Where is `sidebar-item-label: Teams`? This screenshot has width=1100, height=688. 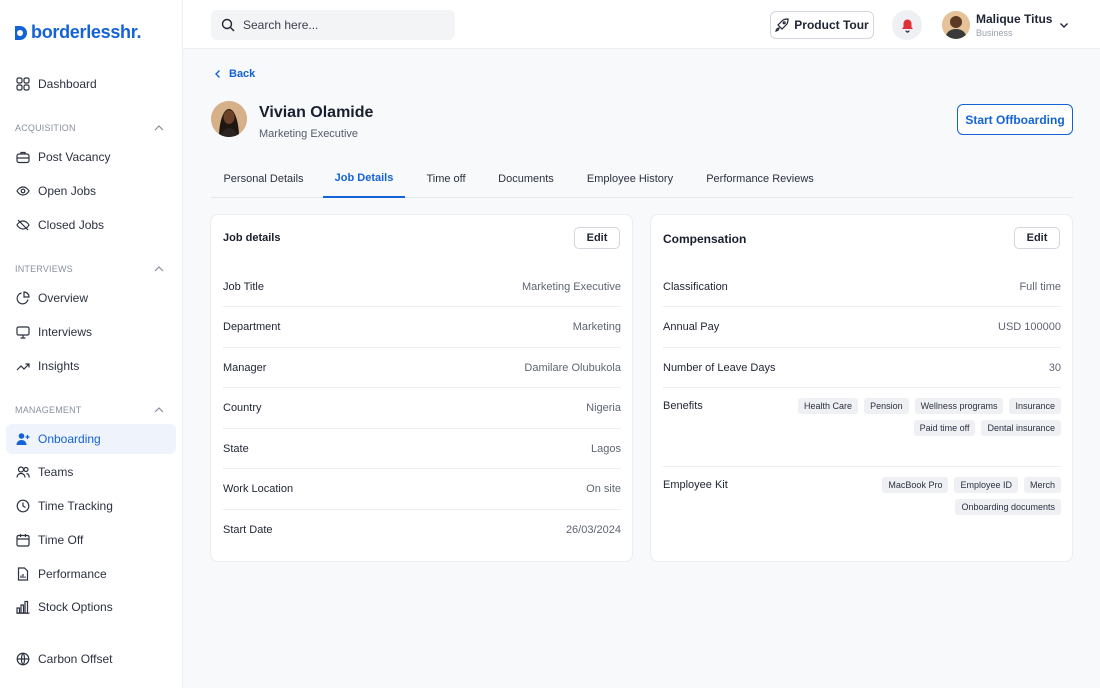
sidebar-item-label: Teams is located at coordinates (56, 472).